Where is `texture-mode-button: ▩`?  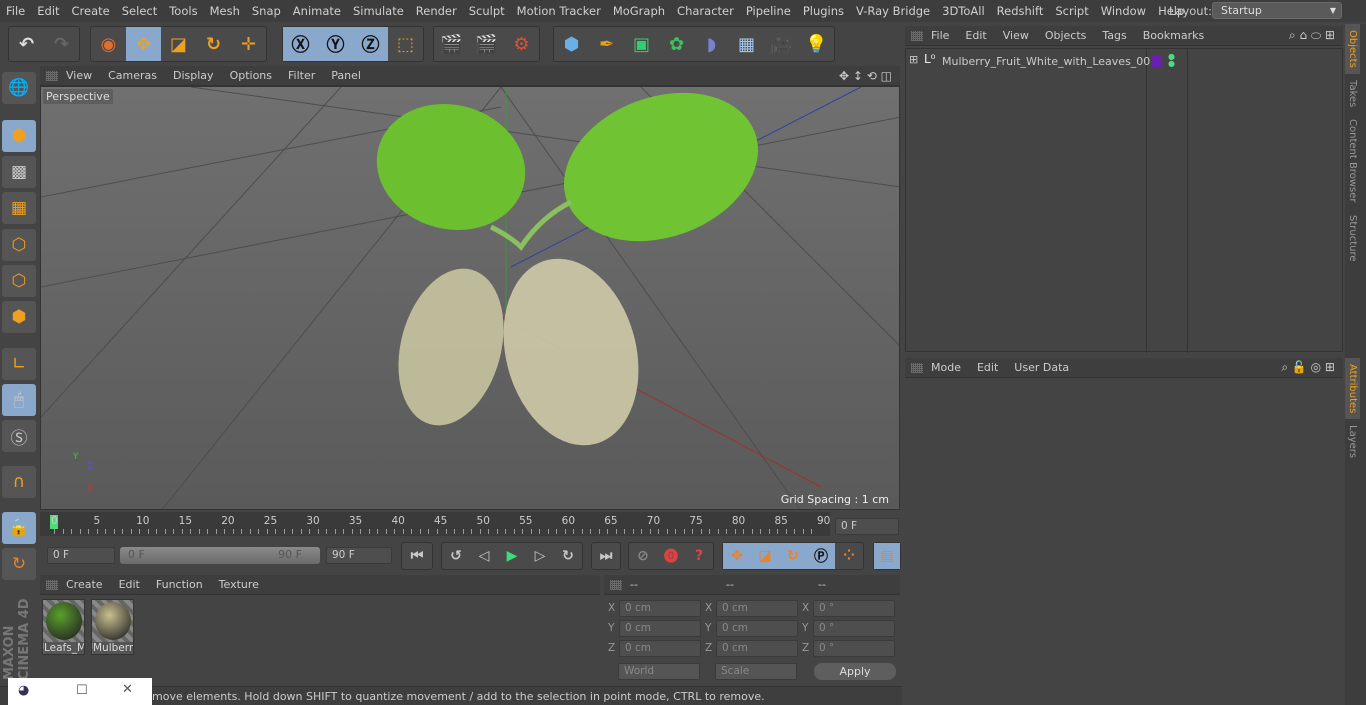
texture-mode-button: ▩ is located at coordinates (19, 172).